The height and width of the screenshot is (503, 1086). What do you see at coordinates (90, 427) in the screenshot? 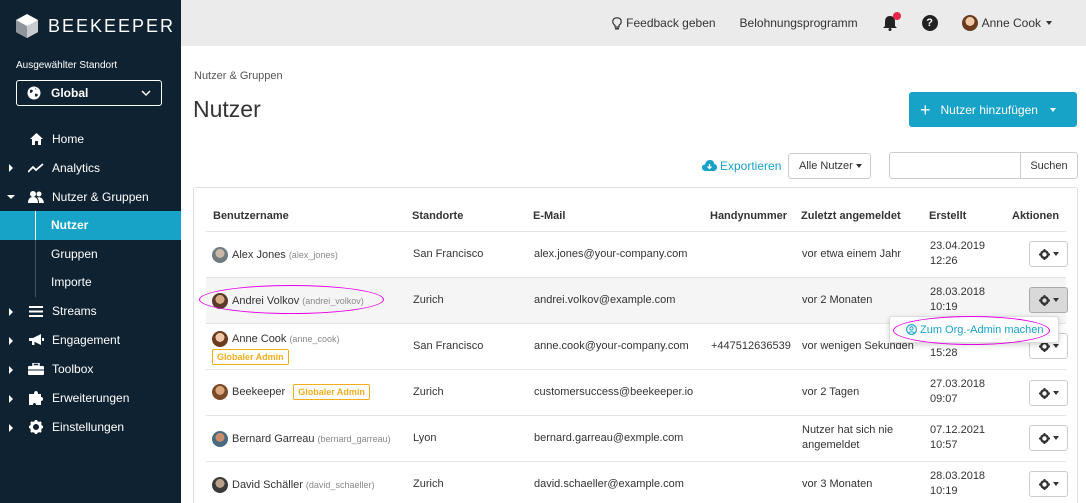
I see `sidebar-item-settings: Einstellungen` at bounding box center [90, 427].